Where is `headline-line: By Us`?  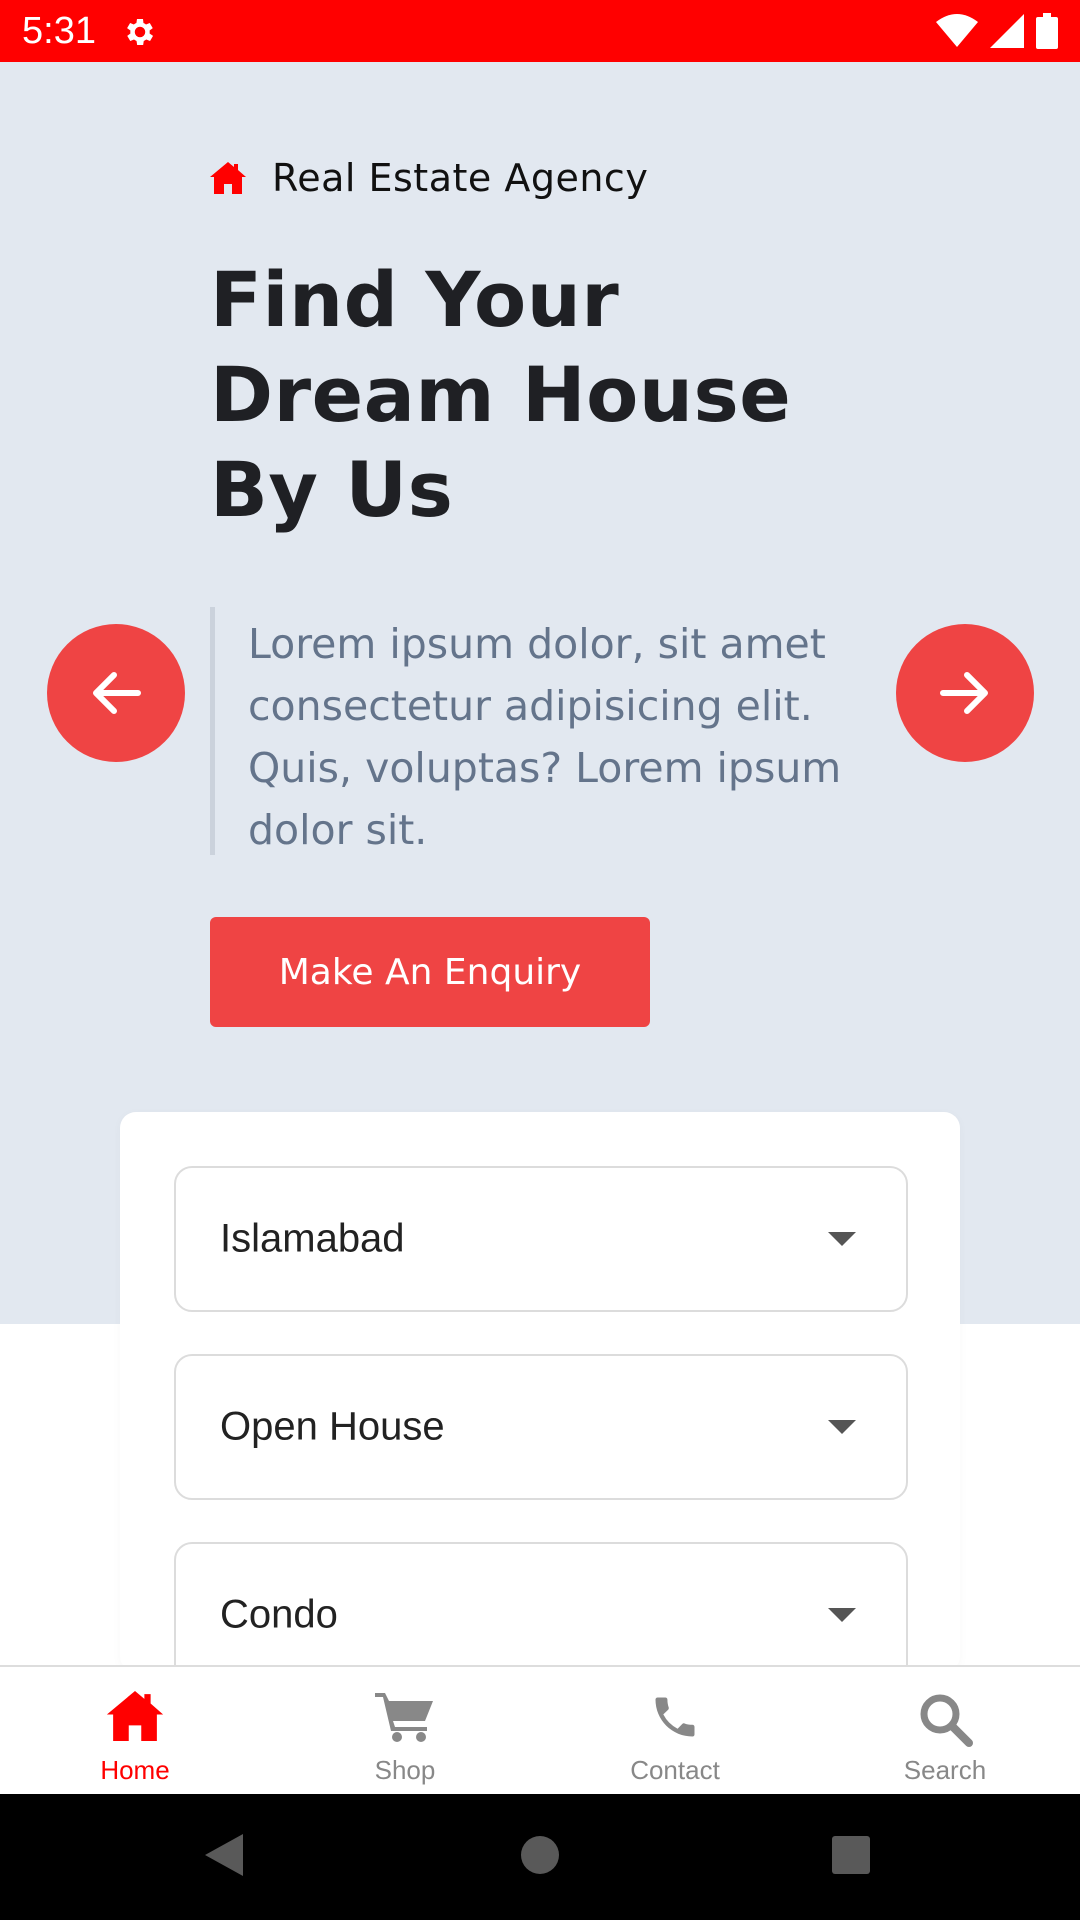 headline-line: By Us is located at coordinates (332, 489).